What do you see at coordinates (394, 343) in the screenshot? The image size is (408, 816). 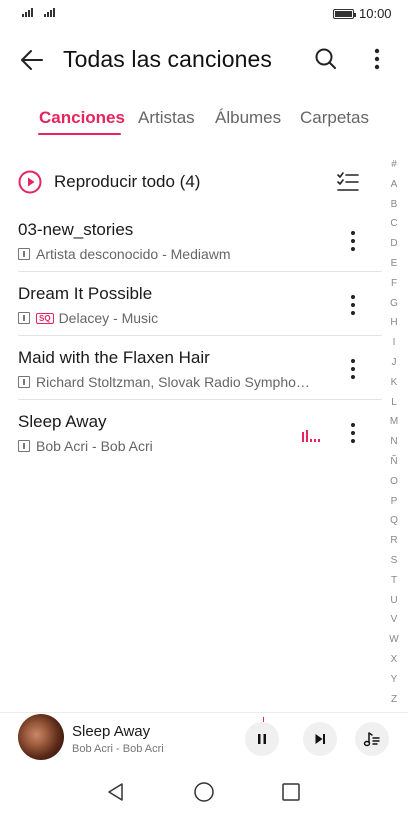 I see `alphabet-index-letter: I` at bounding box center [394, 343].